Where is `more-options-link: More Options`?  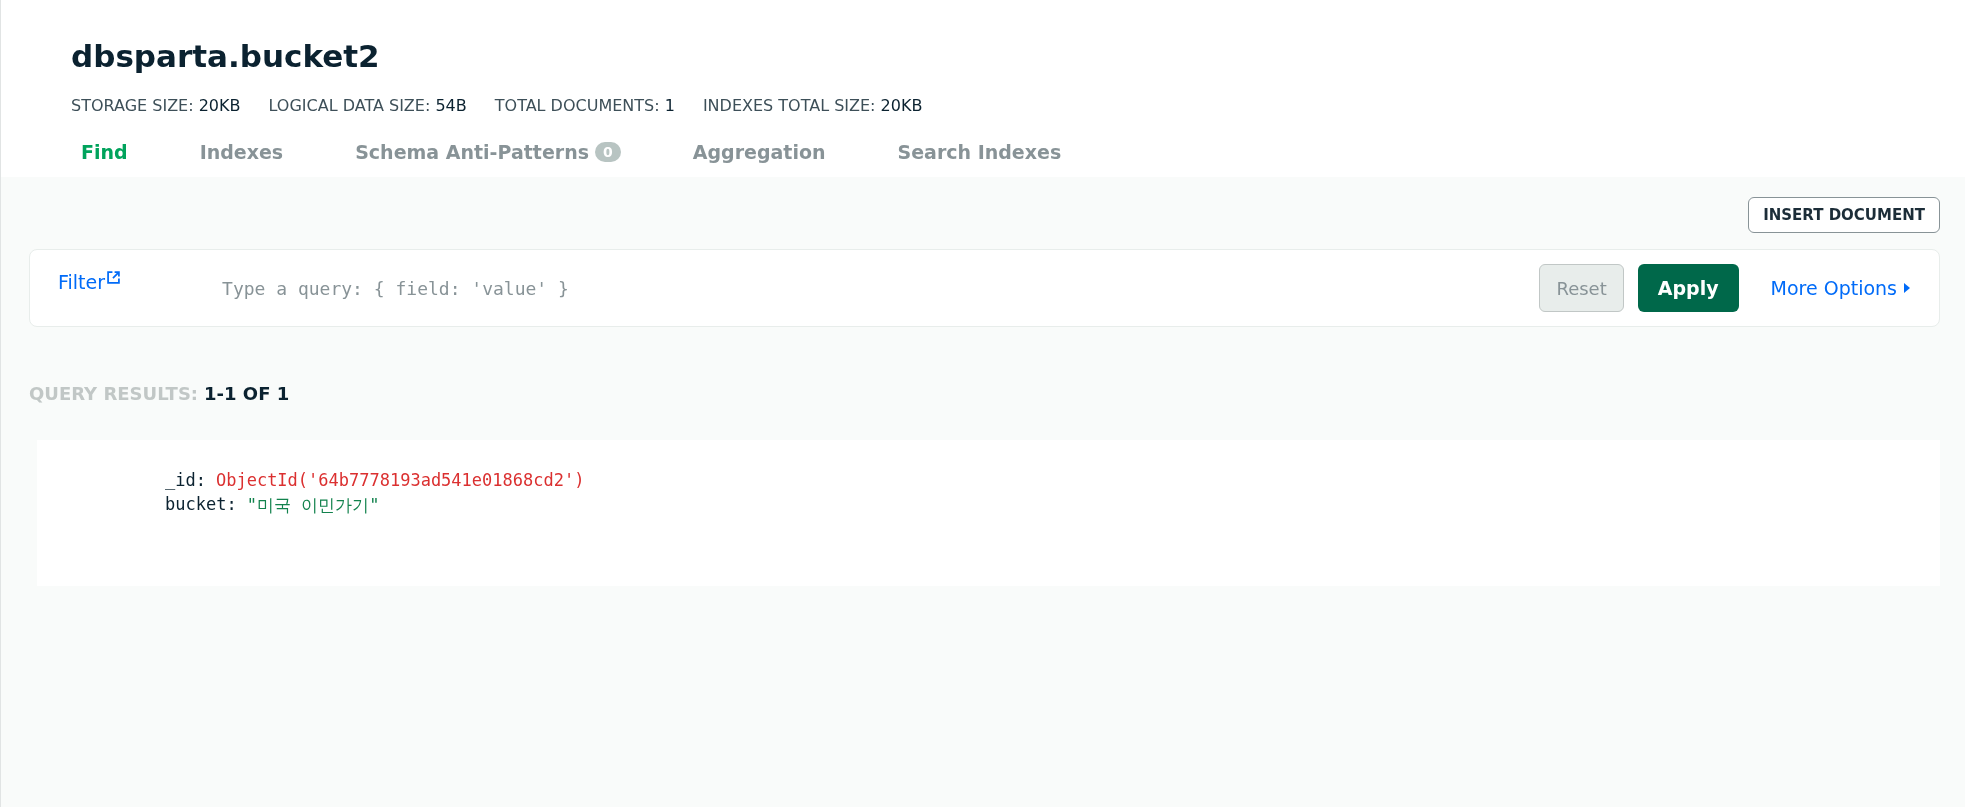
more-options-link: More Options is located at coordinates (1840, 288).